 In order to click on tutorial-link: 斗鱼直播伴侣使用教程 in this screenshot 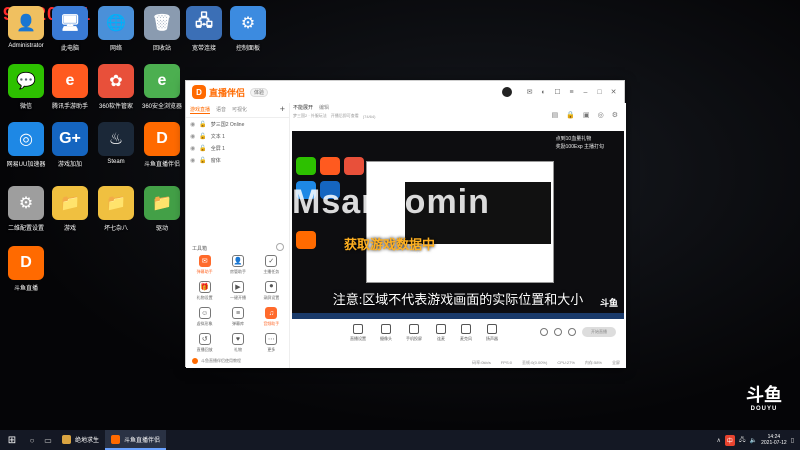, I will do `click(216, 361)`.